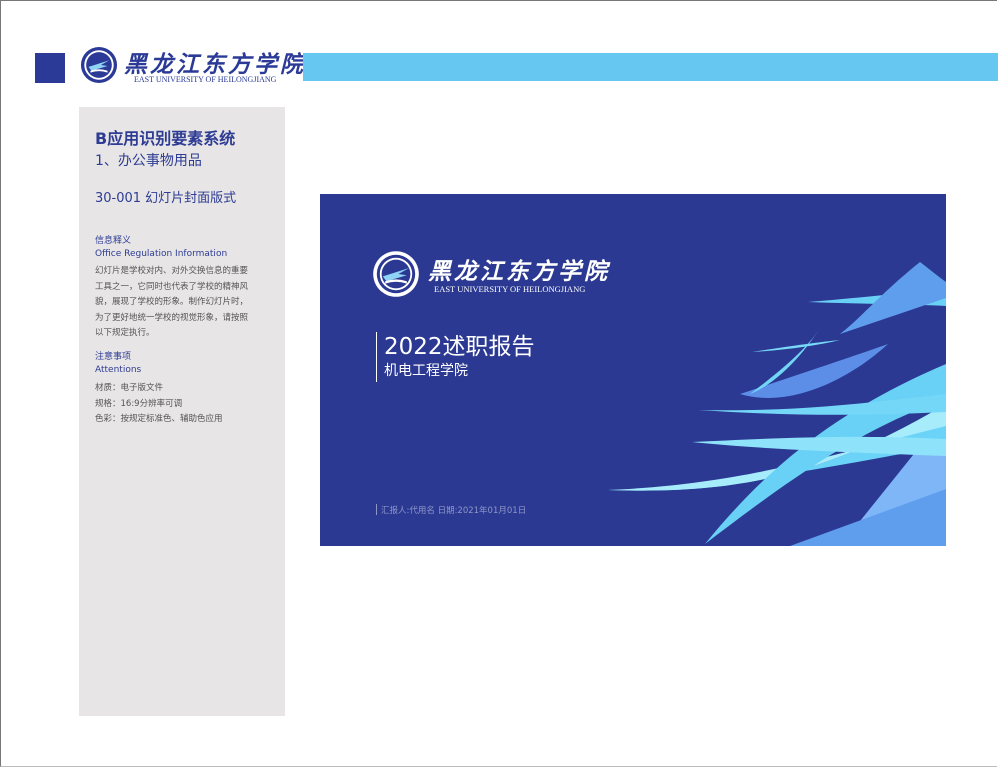  I want to click on attention-item: 规格：16:9分辨率可调, so click(139, 403).